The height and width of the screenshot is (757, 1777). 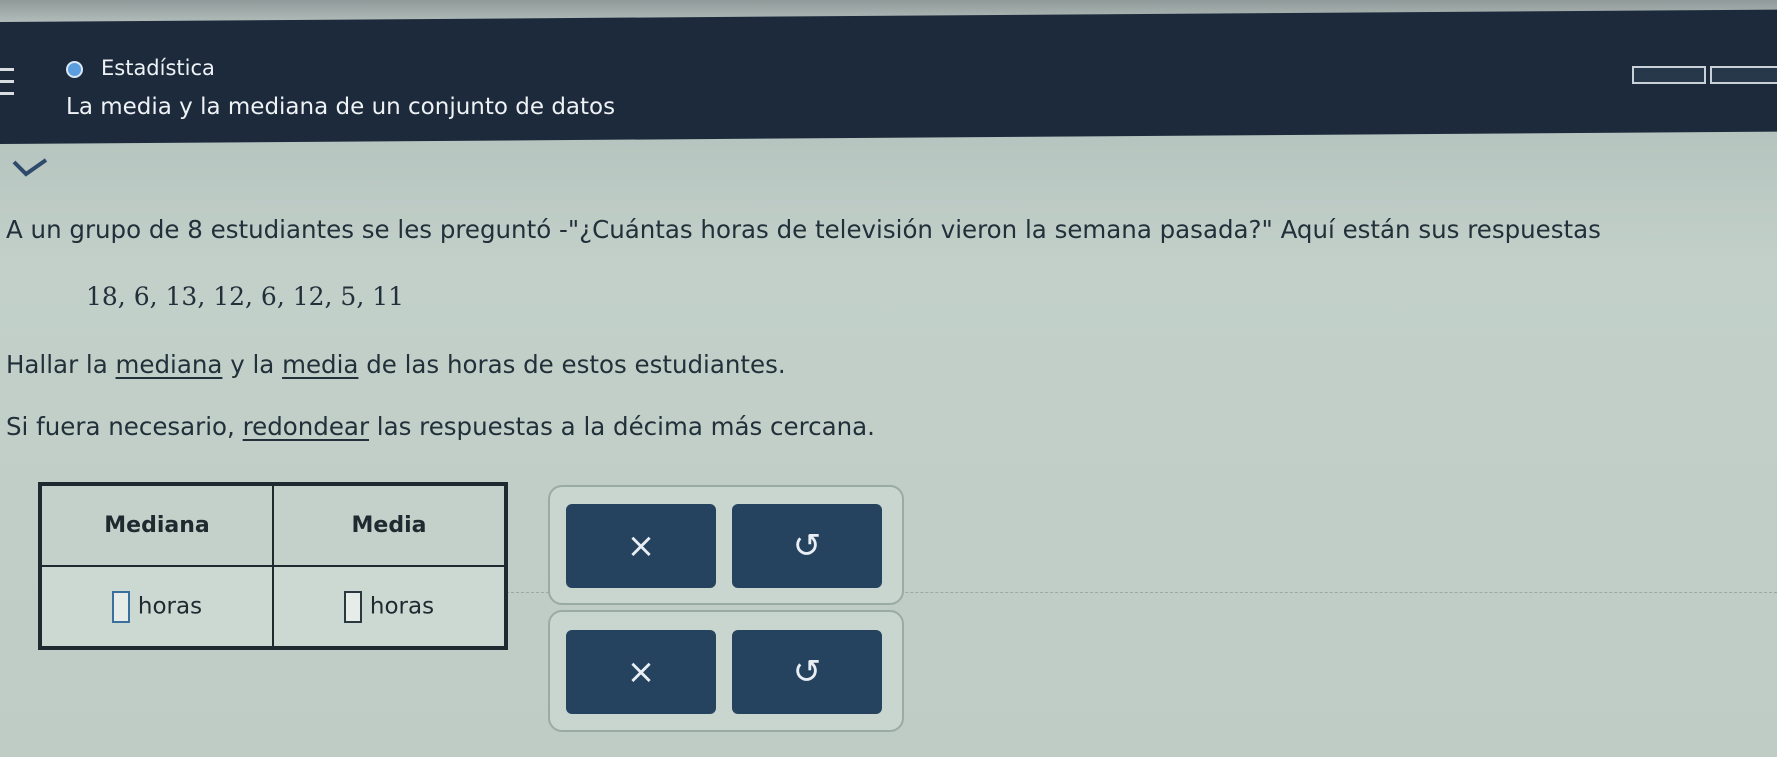 I want to click on media-unit: horas, so click(x=402, y=606).